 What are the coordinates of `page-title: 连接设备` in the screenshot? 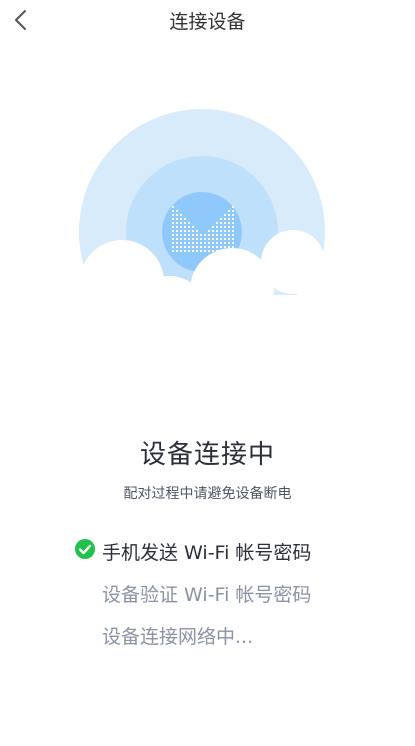 It's located at (207, 22).